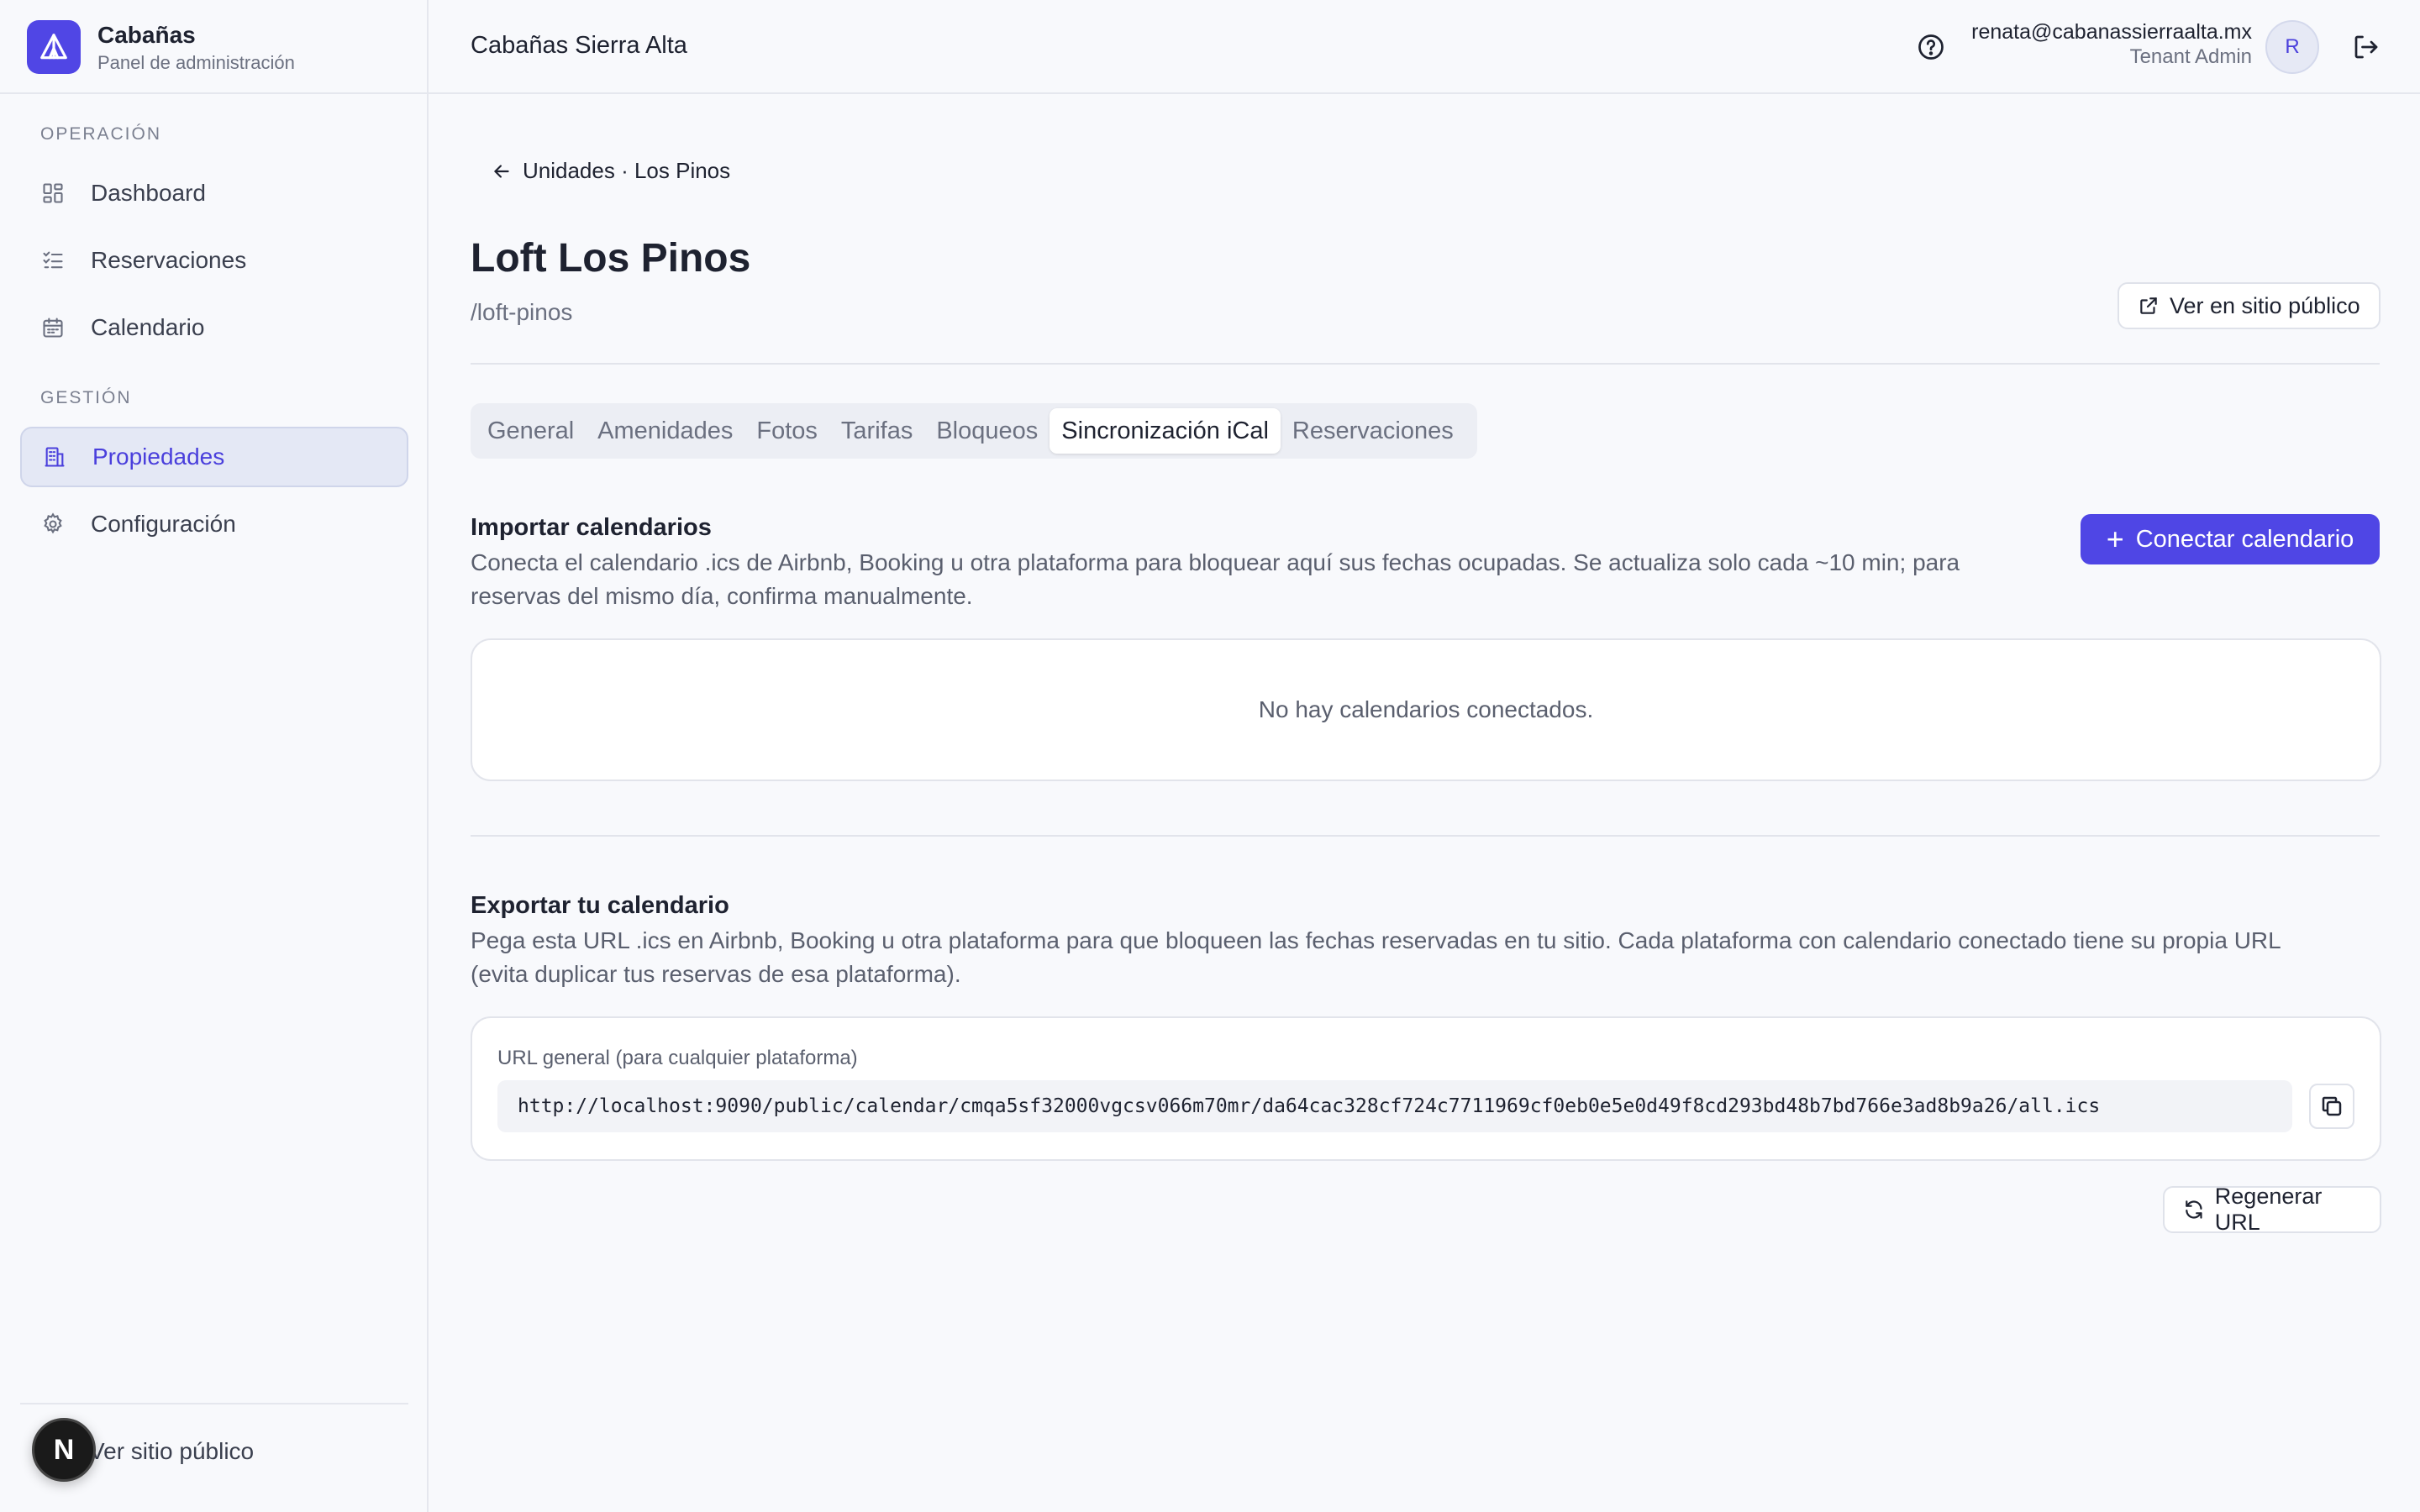 This screenshot has width=2420, height=1512. I want to click on sidebar-divider, so click(214, 1403).